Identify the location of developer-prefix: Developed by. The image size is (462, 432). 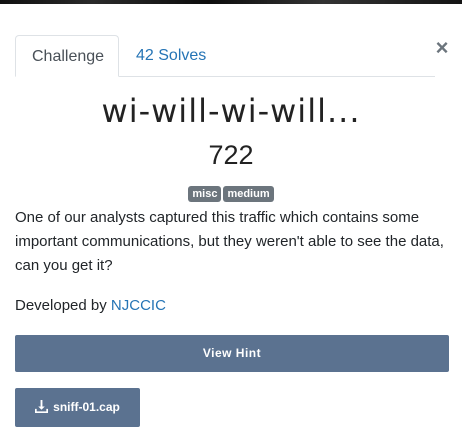
(63, 305).